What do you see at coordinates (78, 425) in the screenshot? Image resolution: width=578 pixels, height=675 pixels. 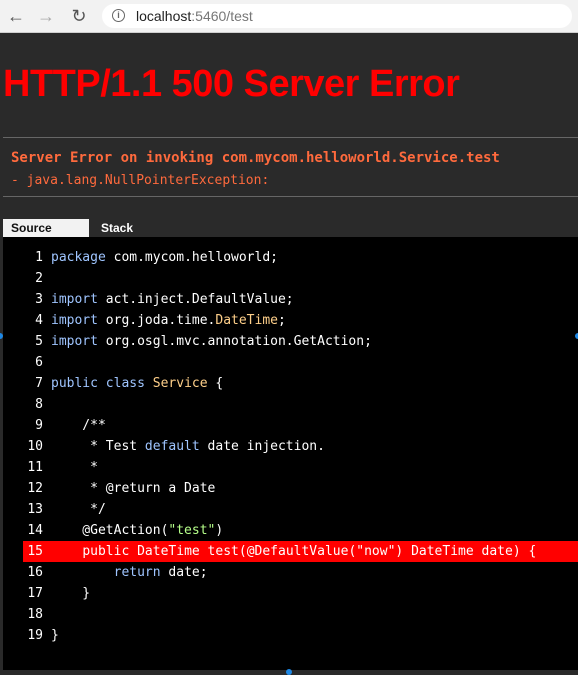 I see `line-code: /**` at bounding box center [78, 425].